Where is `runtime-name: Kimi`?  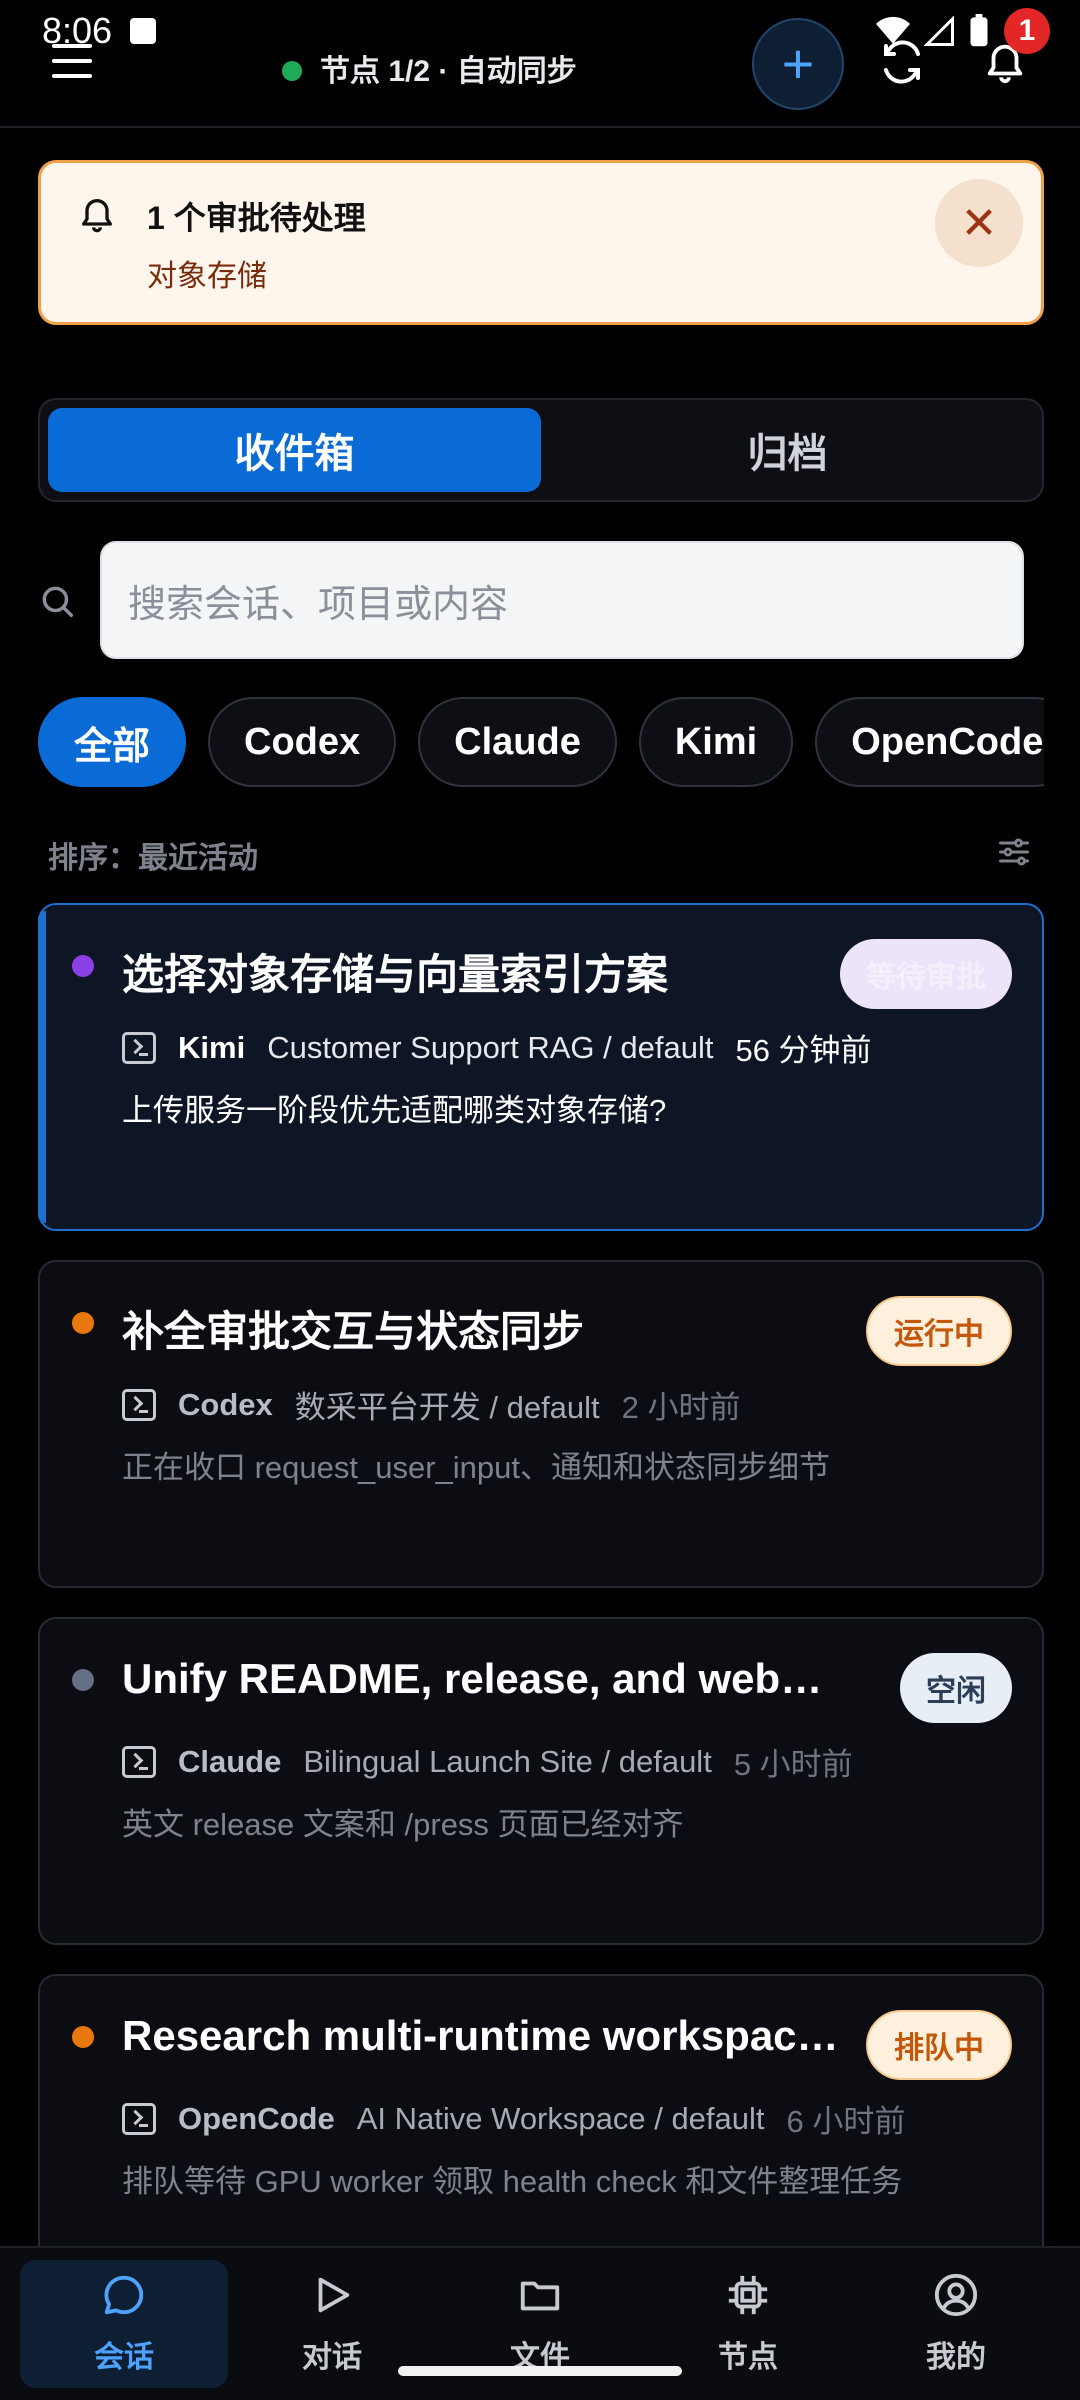 runtime-name: Kimi is located at coordinates (212, 1047).